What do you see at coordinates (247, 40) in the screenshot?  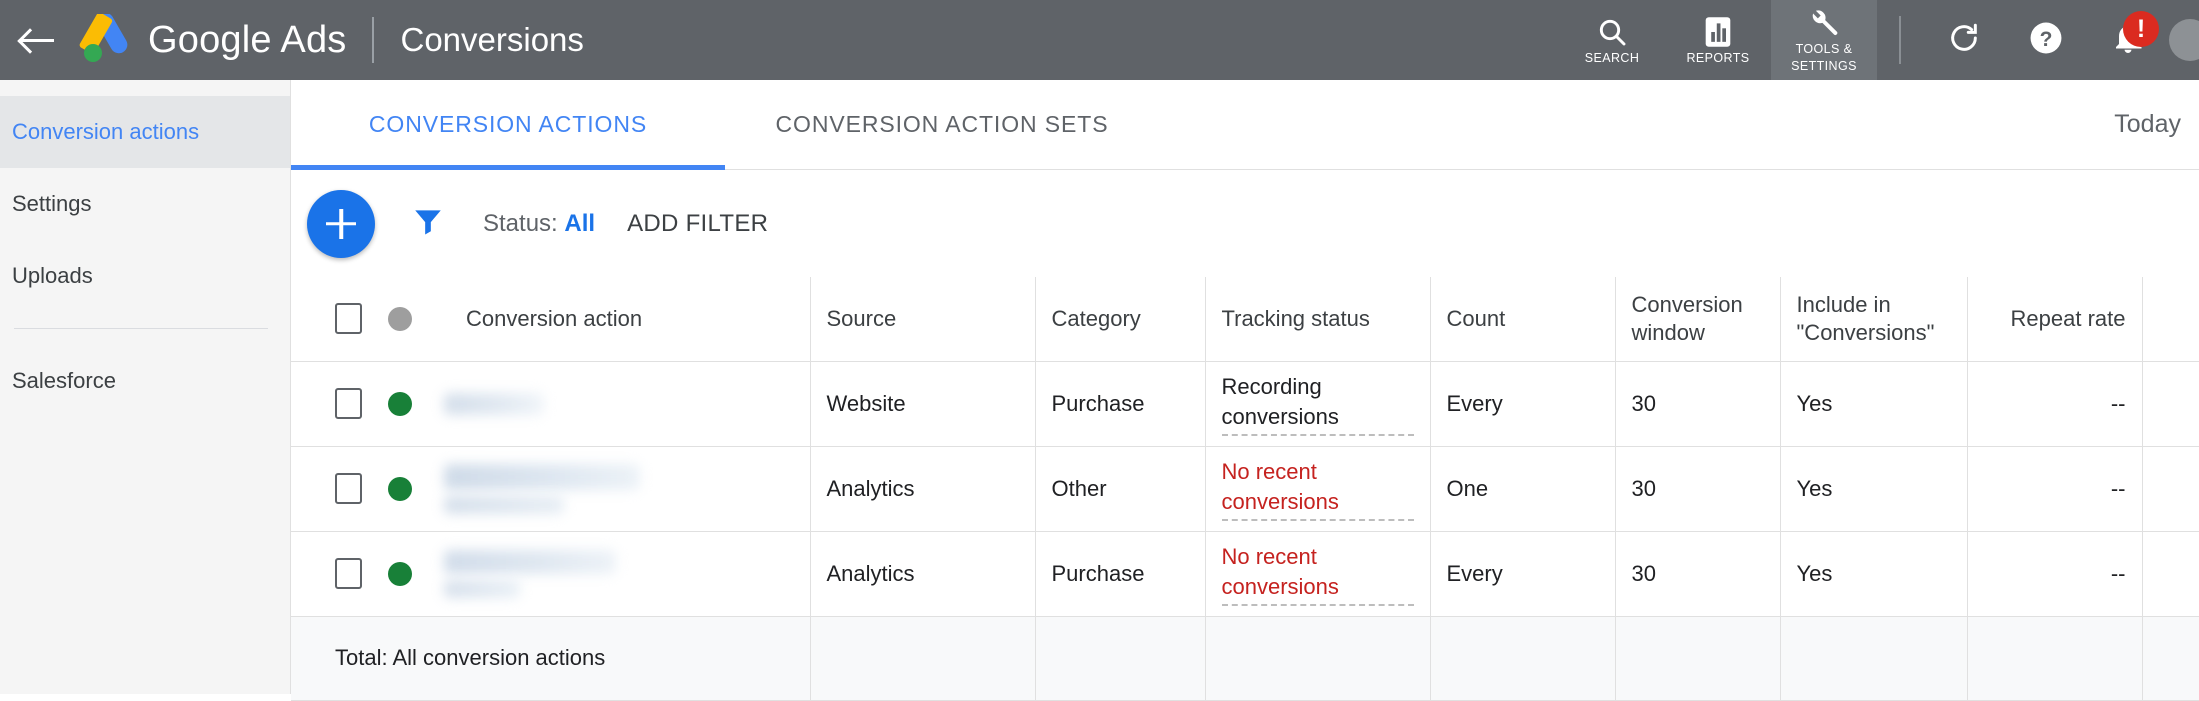 I see `brand-name: Google Ads` at bounding box center [247, 40].